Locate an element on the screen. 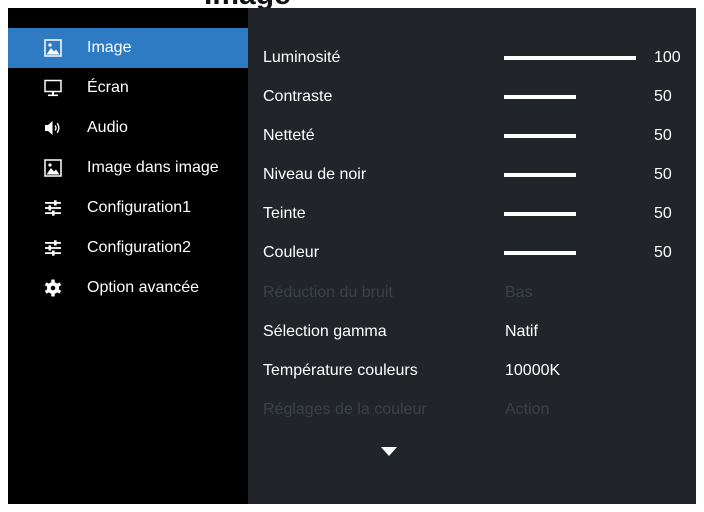 This screenshot has width=704, height=512. setting-value: 100 is located at coordinates (667, 57).